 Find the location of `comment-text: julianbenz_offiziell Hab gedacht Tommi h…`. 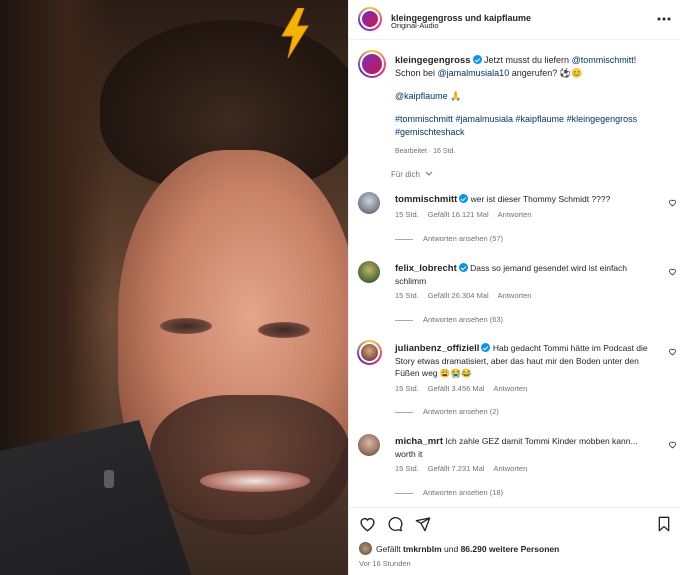

comment-text: julianbenz_offiziell Hab gedacht Tommi h… is located at coordinates (522, 360).